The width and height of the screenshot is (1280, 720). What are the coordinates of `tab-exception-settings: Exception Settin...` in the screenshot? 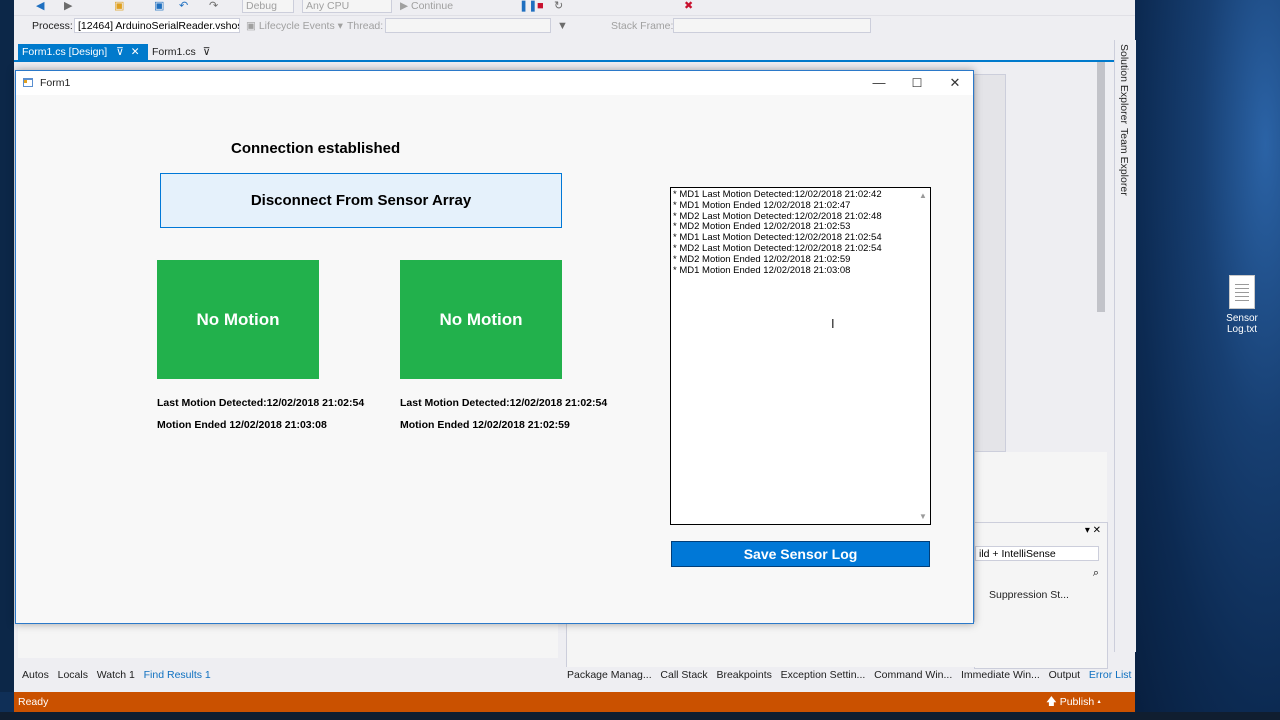 It's located at (823, 675).